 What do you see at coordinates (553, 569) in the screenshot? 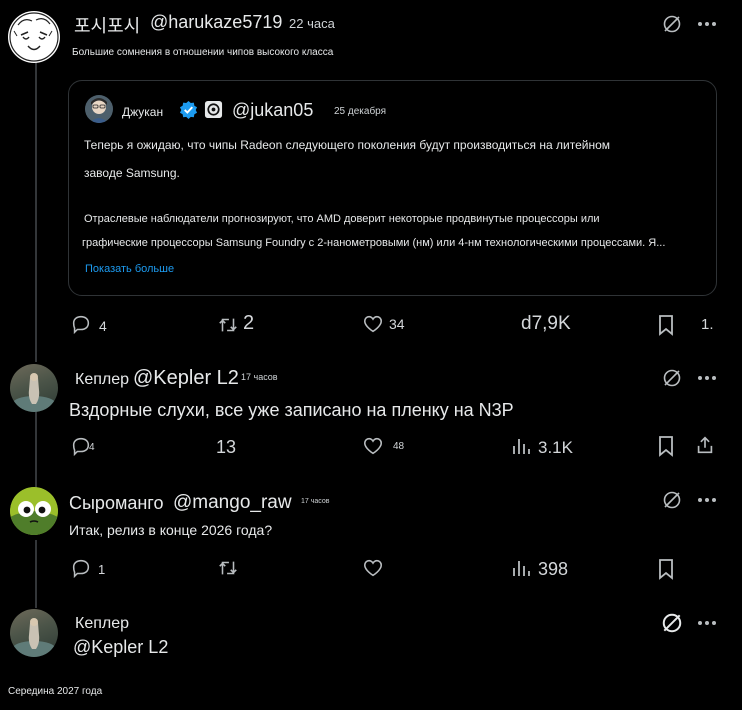
I see `view-count: 398` at bounding box center [553, 569].